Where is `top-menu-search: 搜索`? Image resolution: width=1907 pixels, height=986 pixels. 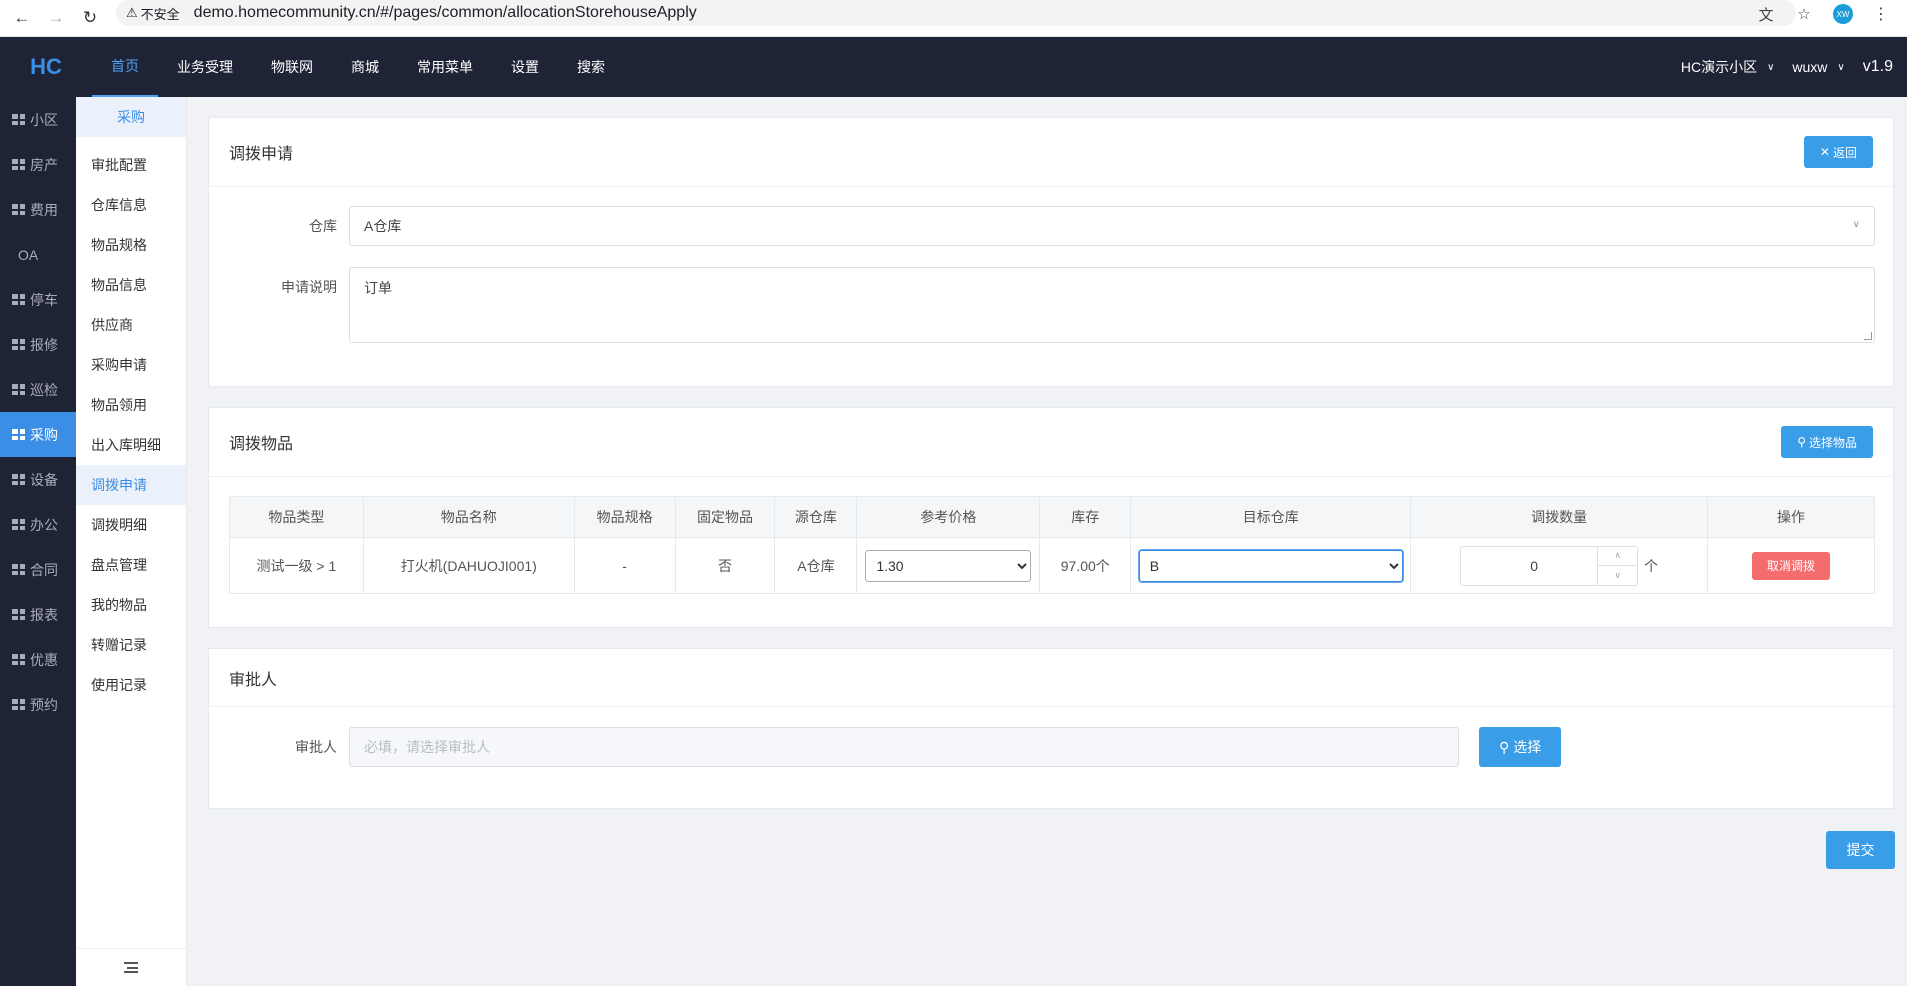
top-menu-search: 搜索 is located at coordinates (591, 67).